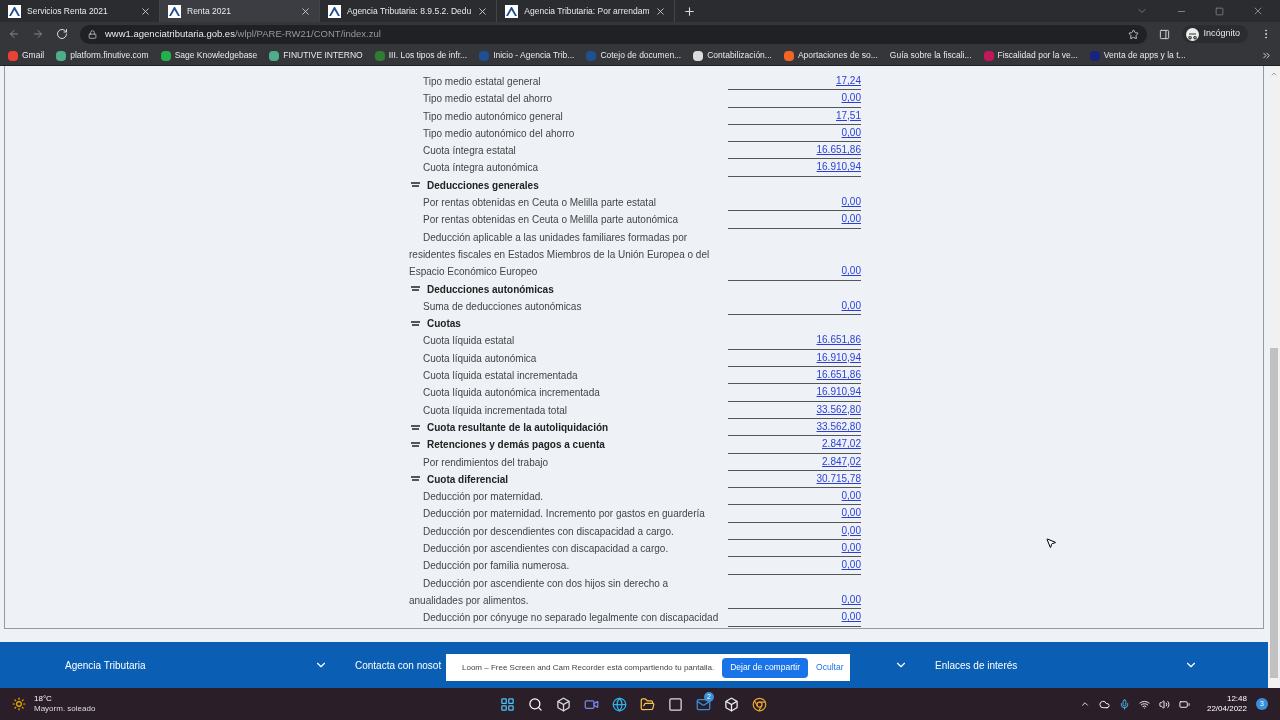 This screenshot has height=720, width=1280. What do you see at coordinates (469, 151) in the screenshot?
I see `row-label: Cuota íntegra estatal` at bounding box center [469, 151].